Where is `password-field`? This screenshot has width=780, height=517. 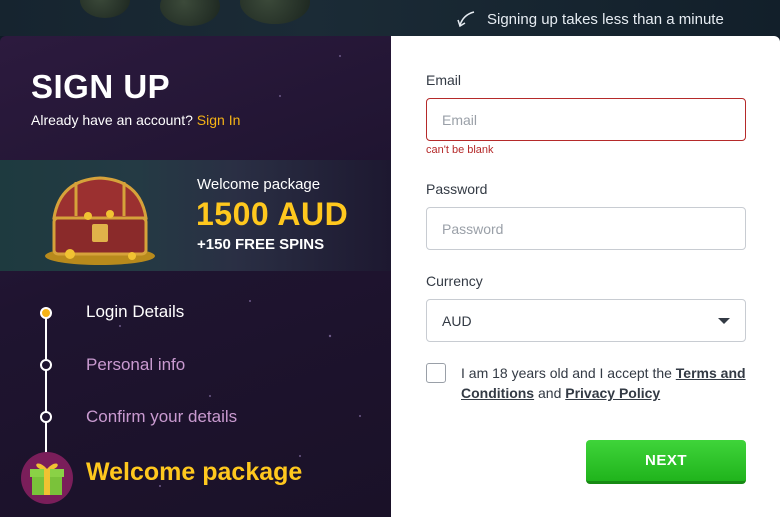 password-field is located at coordinates (586, 228).